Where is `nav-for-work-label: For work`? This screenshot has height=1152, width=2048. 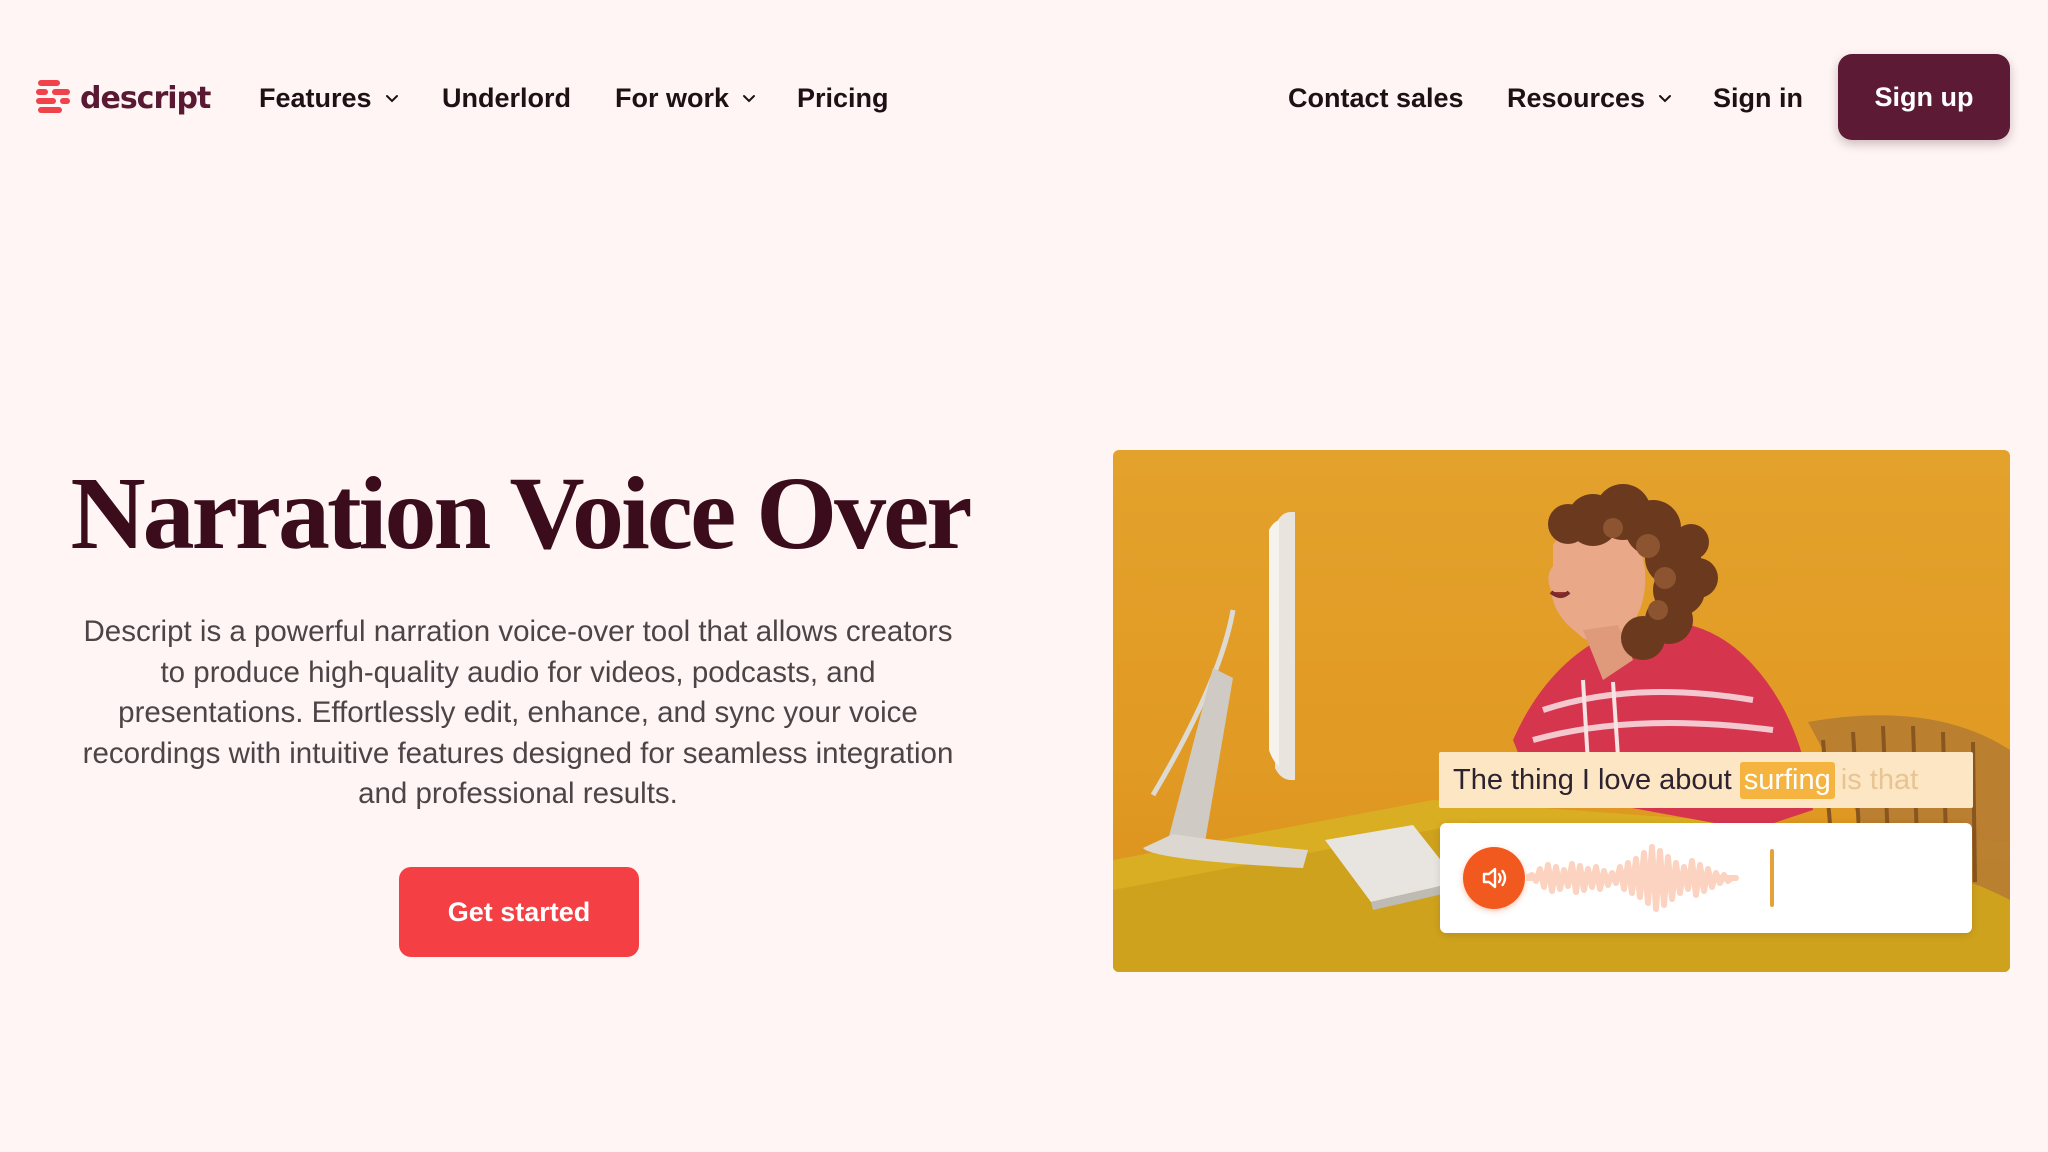 nav-for-work-label: For work is located at coordinates (672, 97).